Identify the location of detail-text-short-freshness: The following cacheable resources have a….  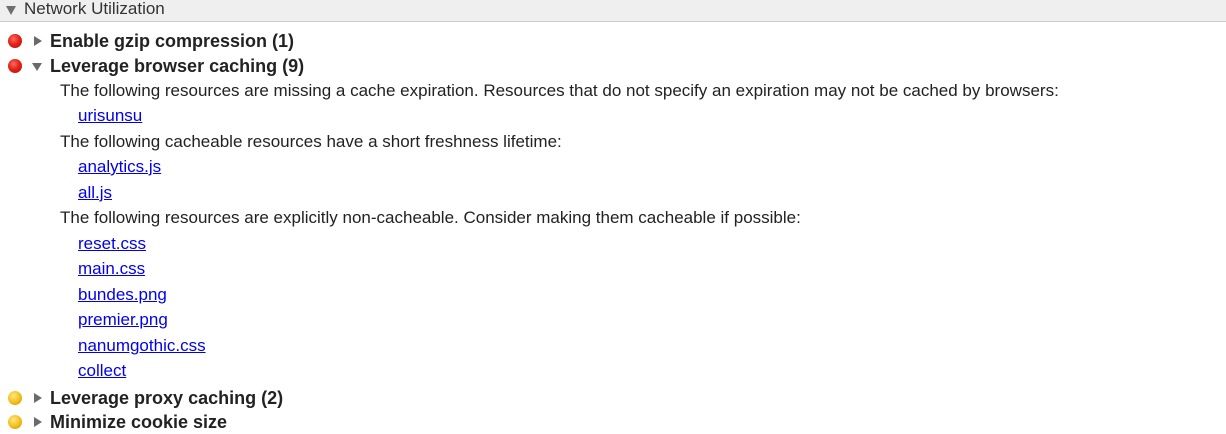
(311, 141).